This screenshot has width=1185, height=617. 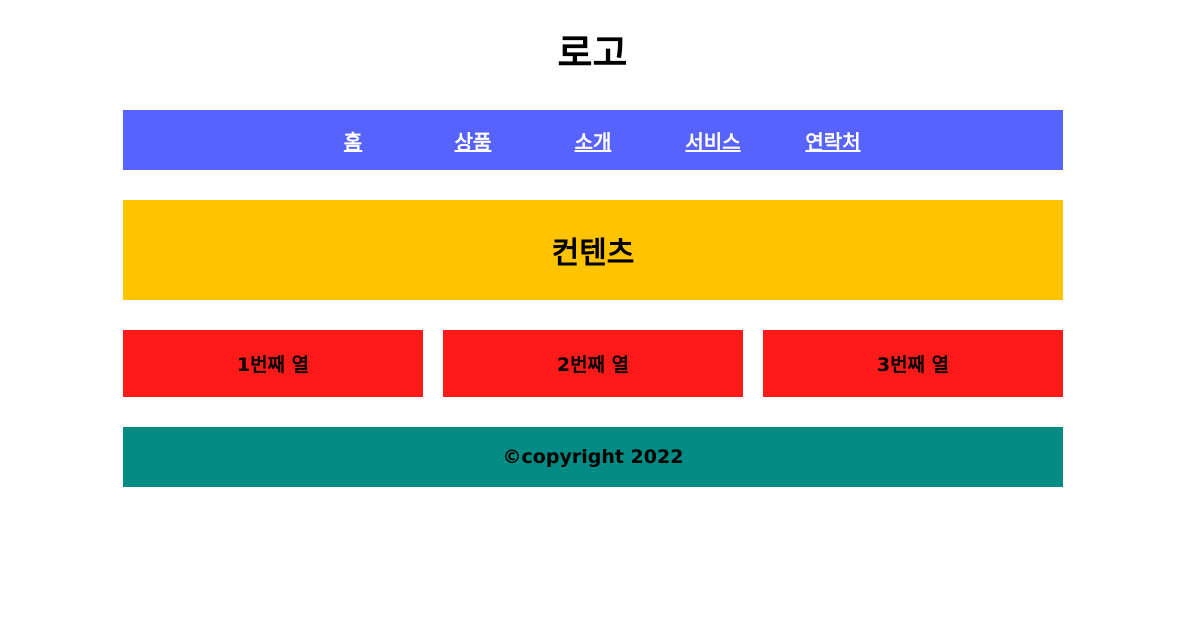 I want to click on nav-item-products: 상품, so click(x=473, y=140).